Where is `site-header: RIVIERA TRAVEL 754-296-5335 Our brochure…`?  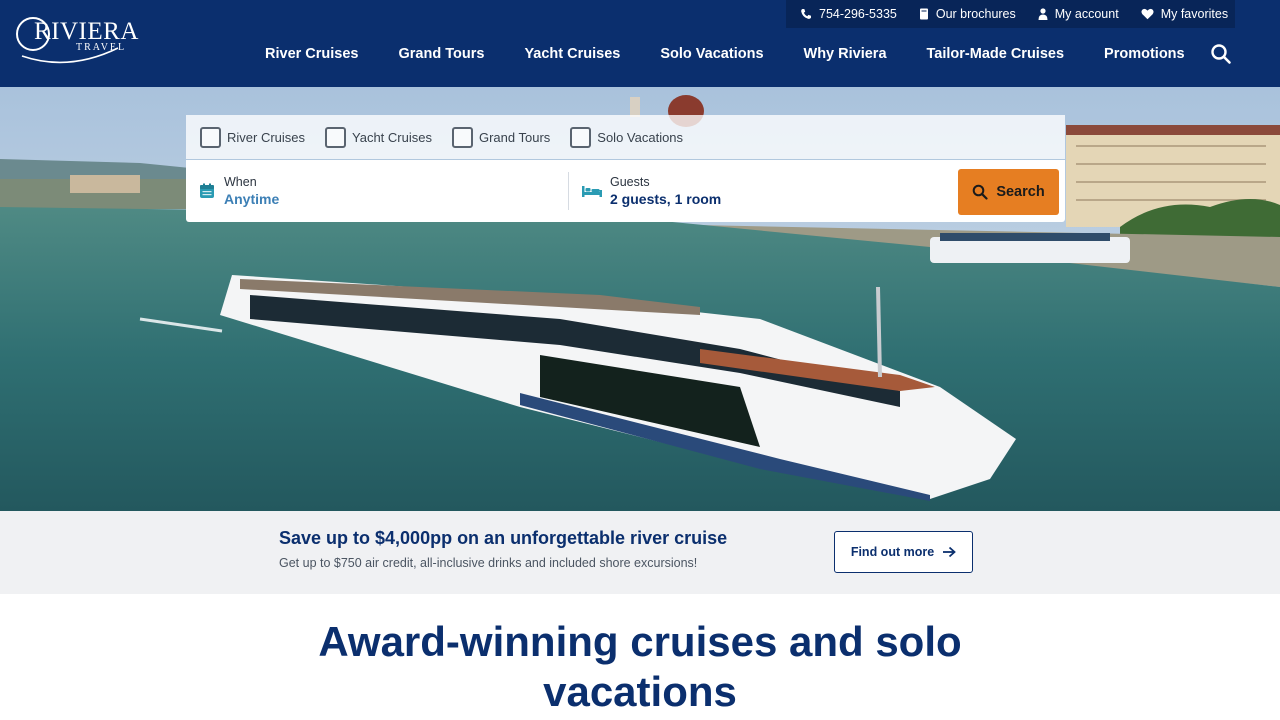
site-header: RIVIERA TRAVEL 754-296-5335 Our brochure… is located at coordinates (640, 43).